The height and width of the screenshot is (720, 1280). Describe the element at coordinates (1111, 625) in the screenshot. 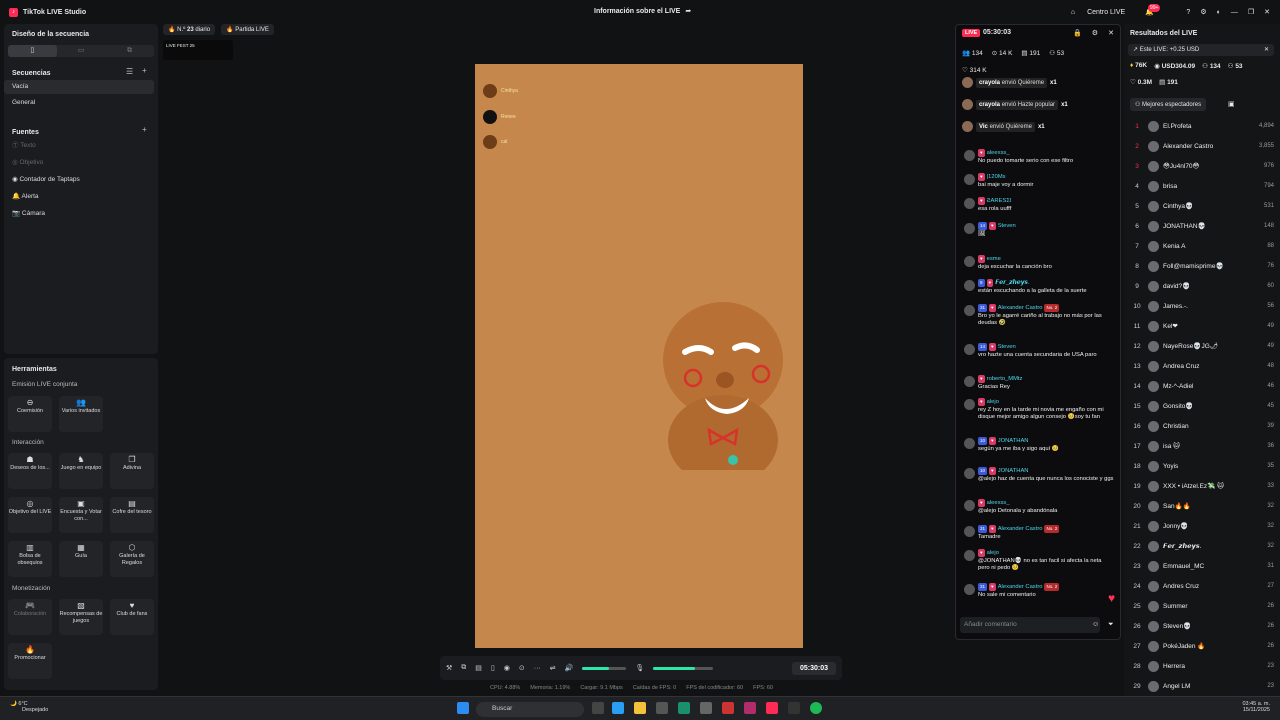

I see `filter-icon: ⏷` at that location.